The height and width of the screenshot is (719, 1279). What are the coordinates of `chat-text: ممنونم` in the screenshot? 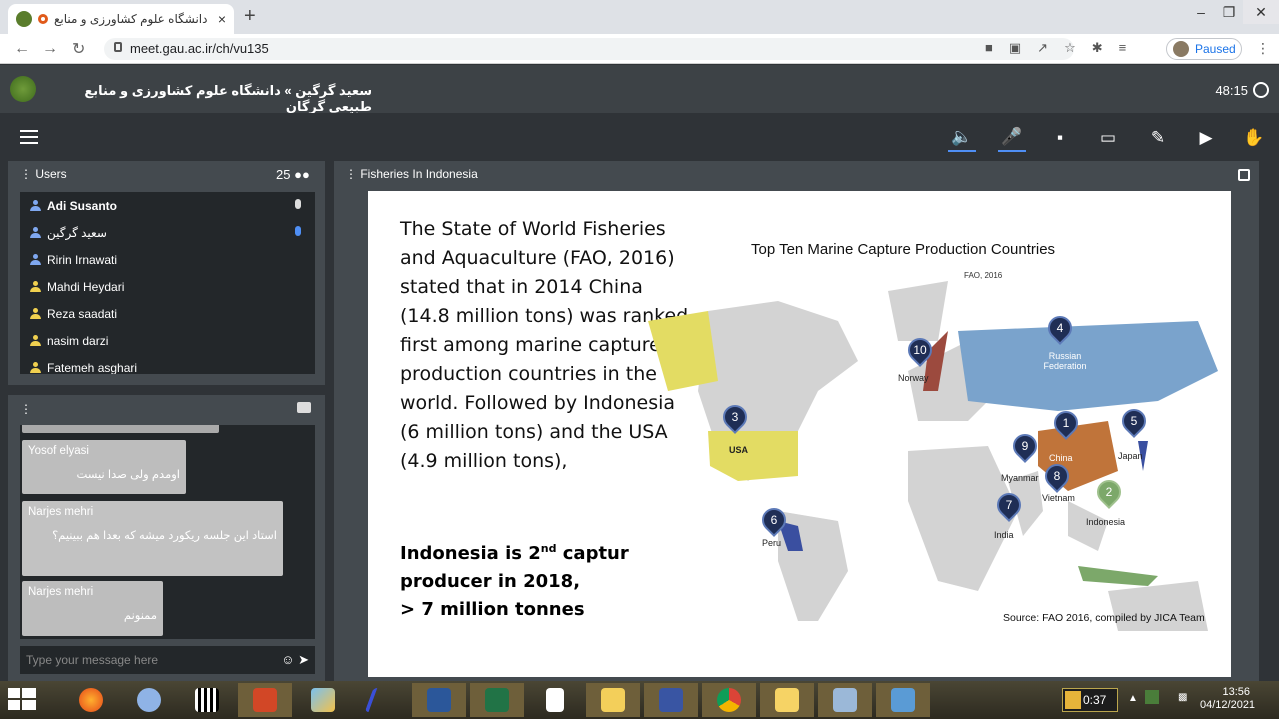 It's located at (140, 616).